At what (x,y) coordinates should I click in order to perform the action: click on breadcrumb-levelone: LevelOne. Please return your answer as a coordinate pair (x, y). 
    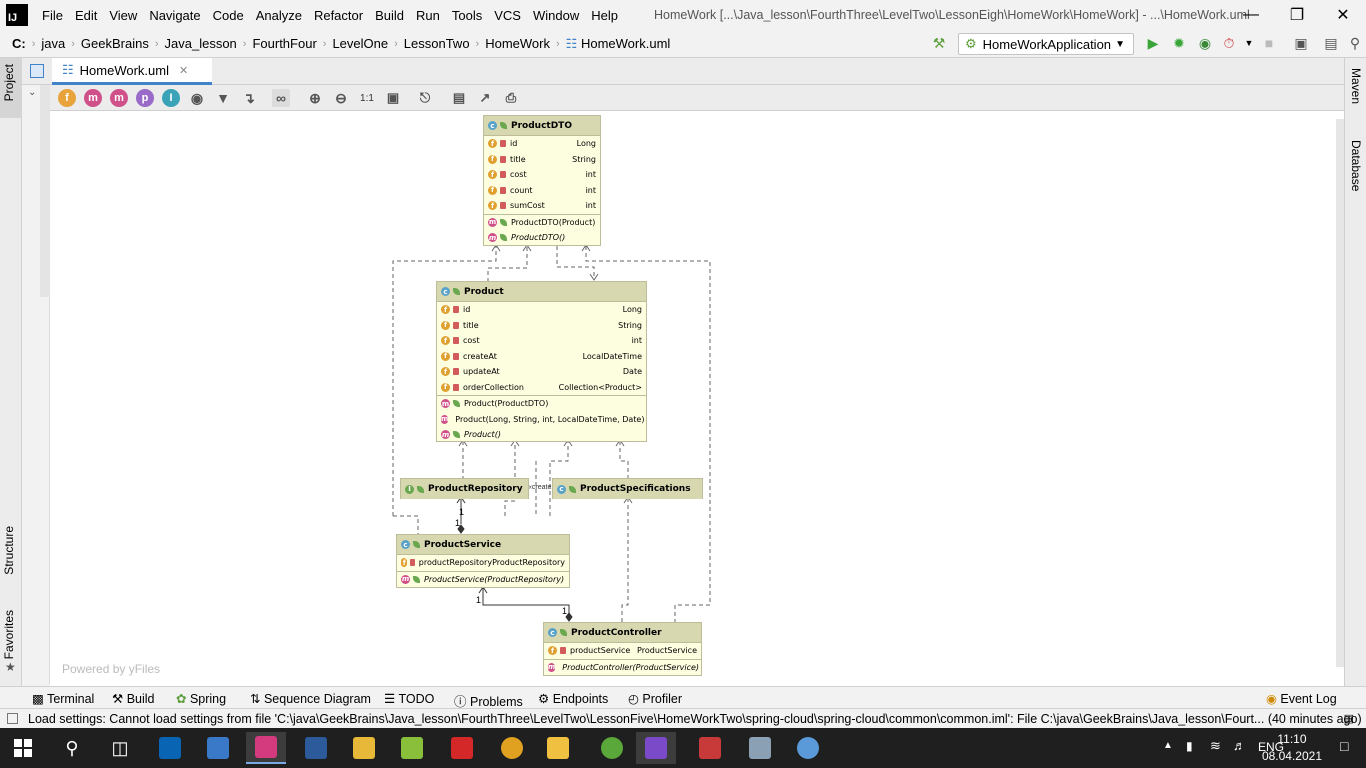
    Looking at the image, I should click on (360, 43).